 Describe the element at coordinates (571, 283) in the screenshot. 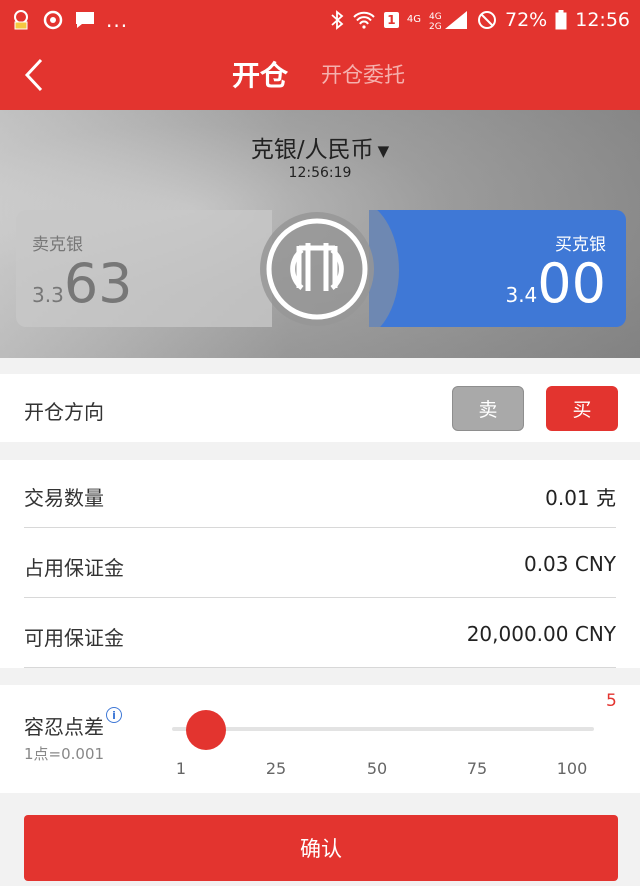

I see `buy-price-main: 00` at that location.